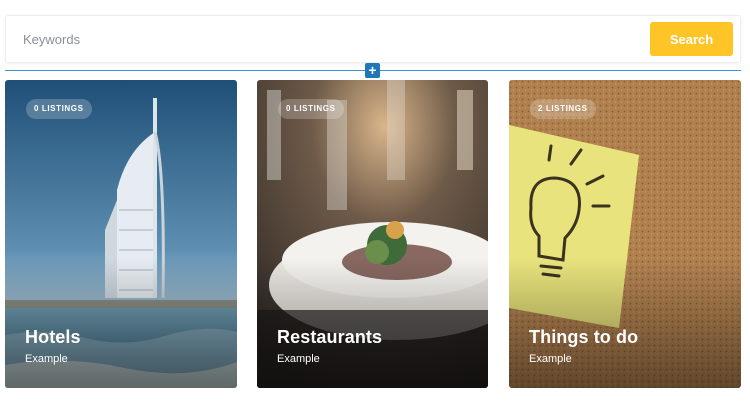 The image size is (750, 401). Describe the element at coordinates (372, 70) in the screenshot. I see `add-section-button: +` at that location.